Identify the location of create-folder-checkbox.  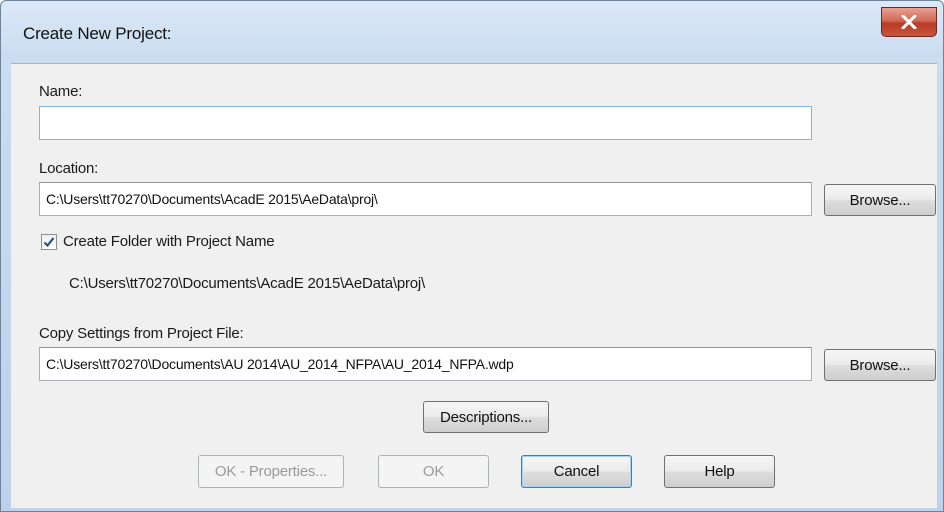
(49, 242).